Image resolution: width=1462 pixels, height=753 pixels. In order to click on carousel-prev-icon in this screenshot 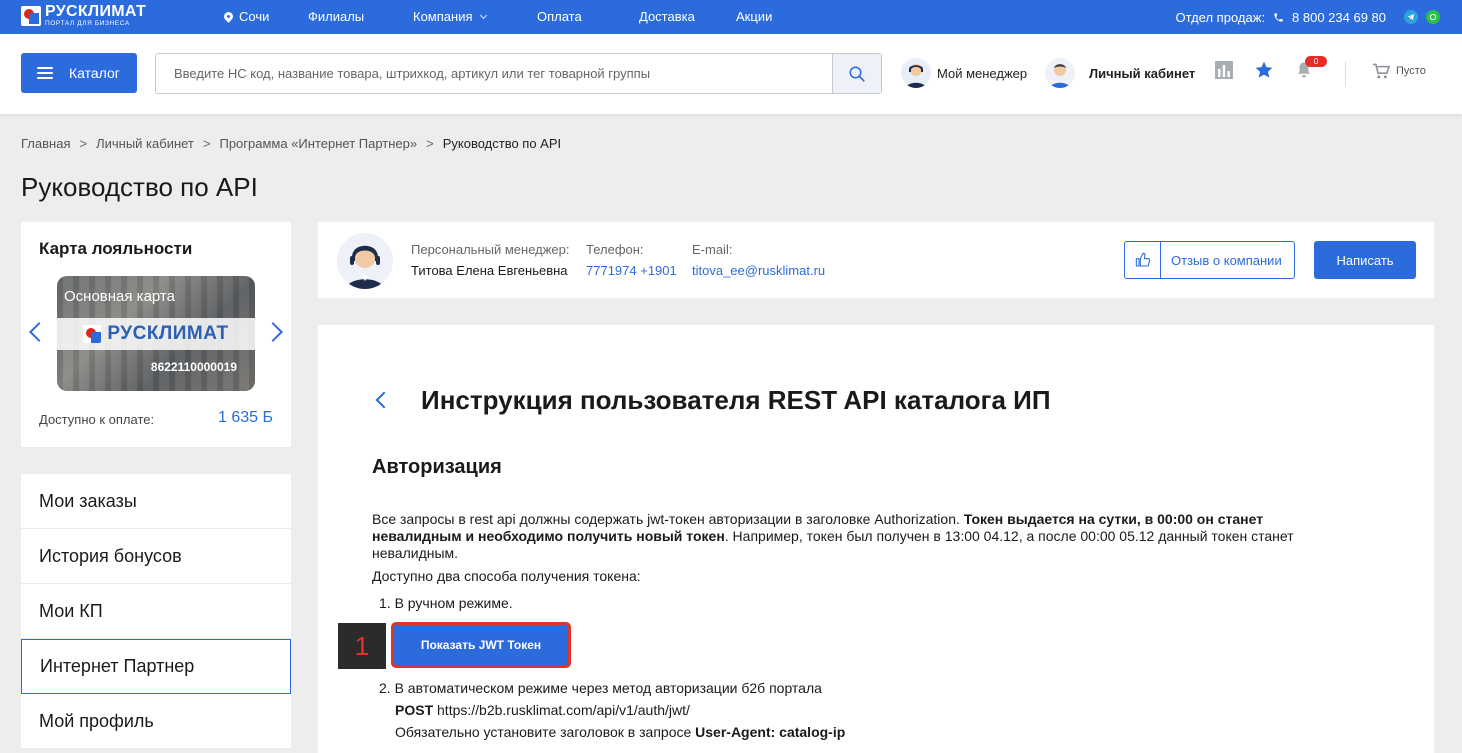, I will do `click(39, 332)`.